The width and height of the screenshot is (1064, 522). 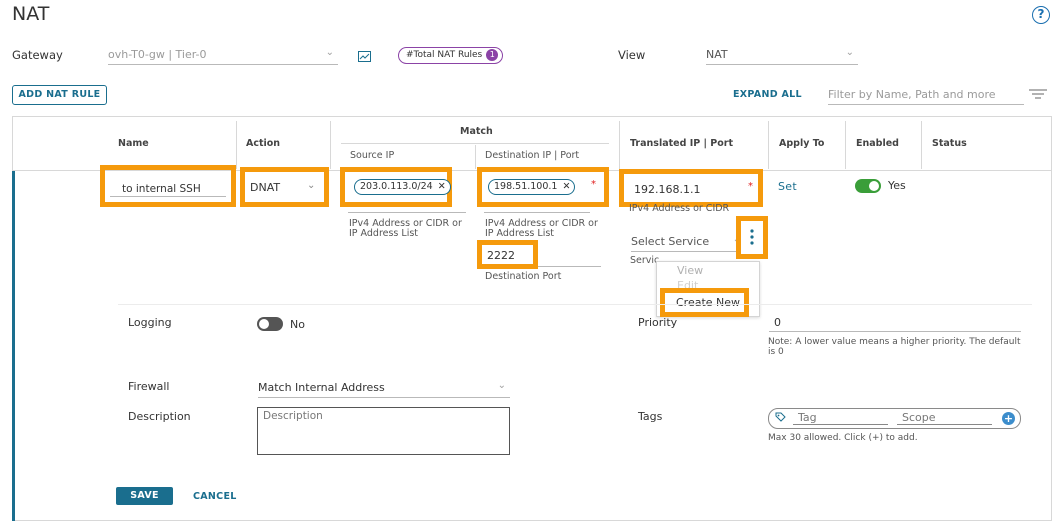 What do you see at coordinates (405, 228) in the screenshot?
I see `source-hint: IPv4 Address or CIDR or IP Address List` at bounding box center [405, 228].